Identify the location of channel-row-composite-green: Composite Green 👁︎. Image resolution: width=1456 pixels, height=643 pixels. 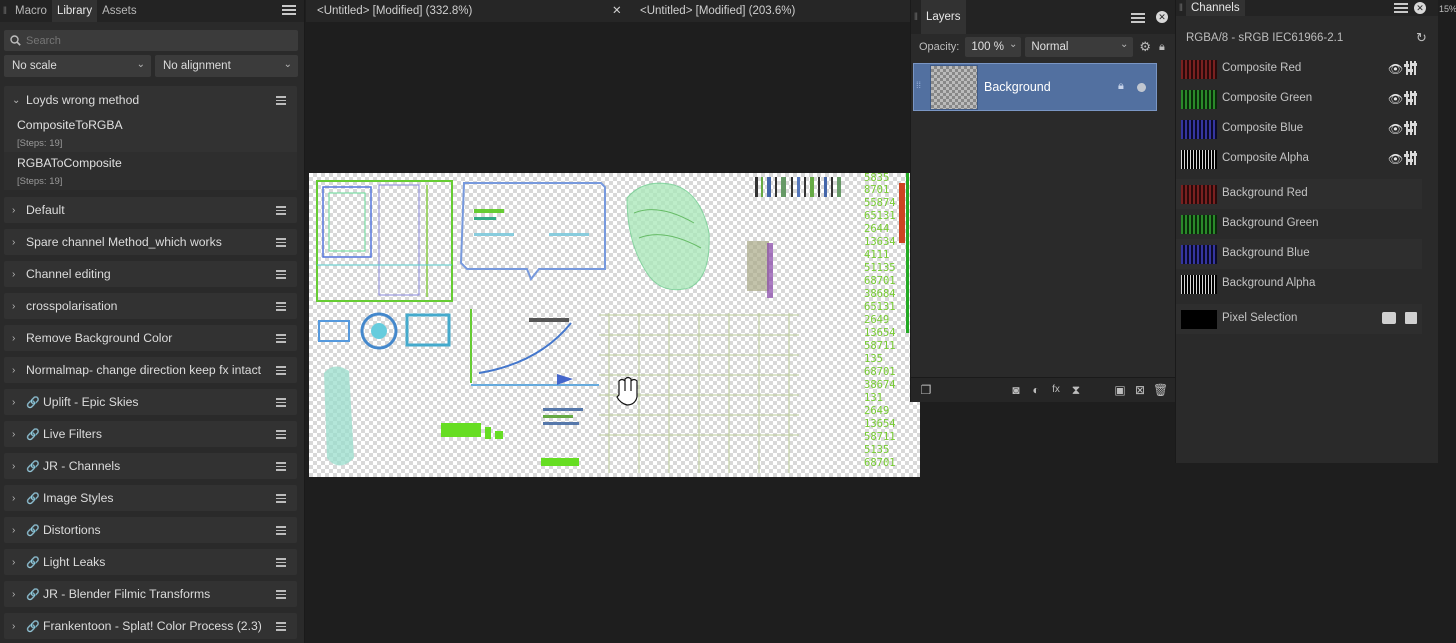
(1299, 99).